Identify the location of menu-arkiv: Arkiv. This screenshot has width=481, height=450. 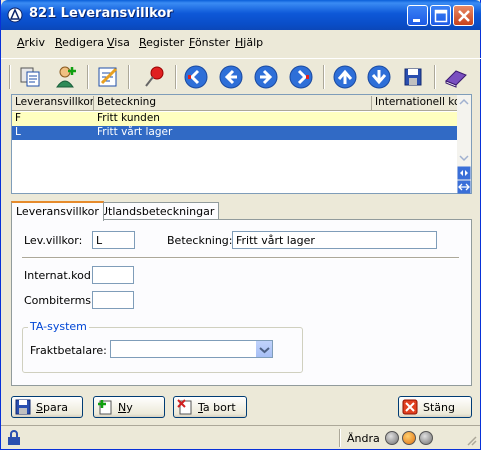
(31, 42).